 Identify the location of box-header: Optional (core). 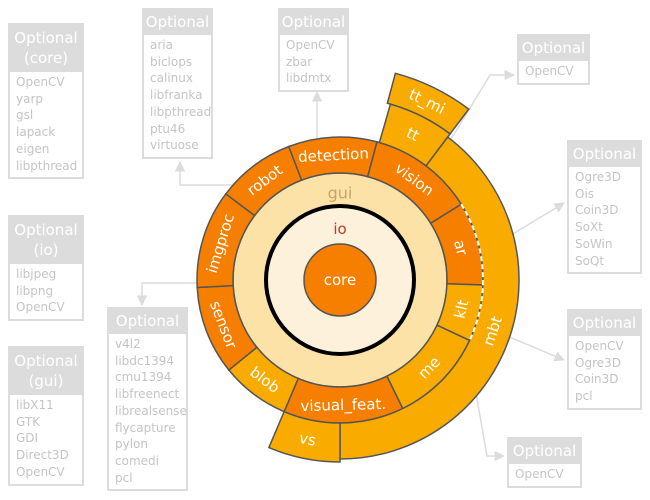
(46, 48).